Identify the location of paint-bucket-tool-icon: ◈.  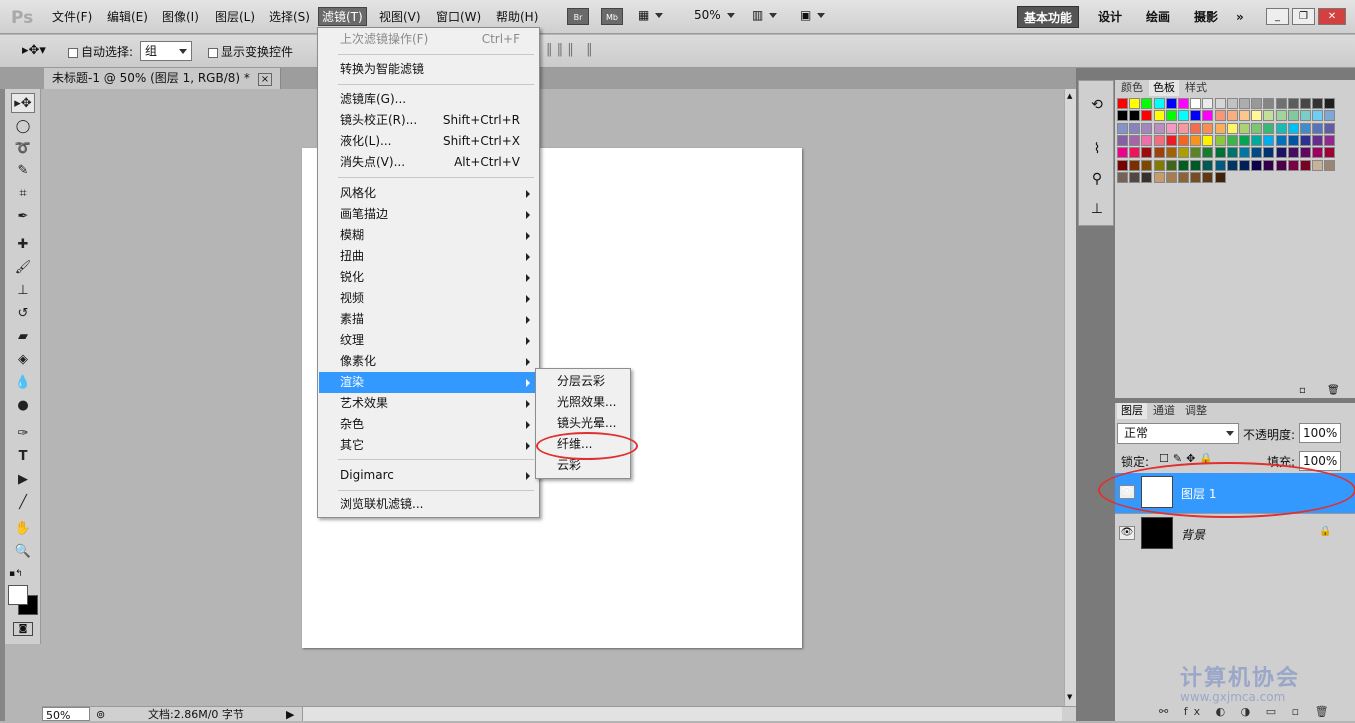
(23, 360).